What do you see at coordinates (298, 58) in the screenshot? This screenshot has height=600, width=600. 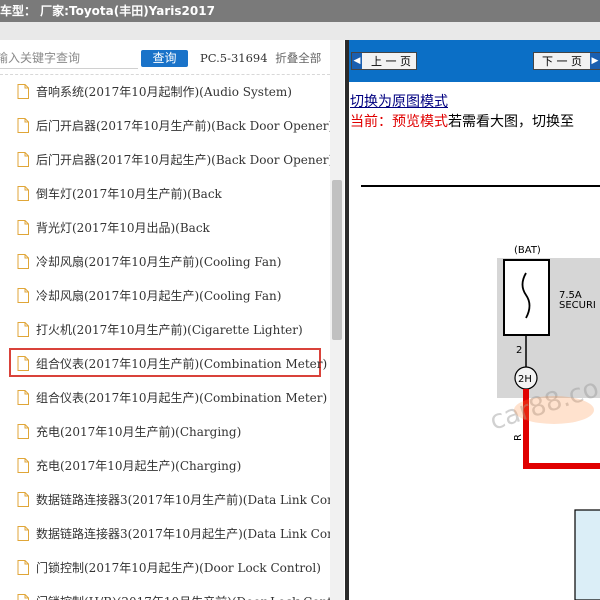 I see `collapse-all-link: 折叠全部` at bounding box center [298, 58].